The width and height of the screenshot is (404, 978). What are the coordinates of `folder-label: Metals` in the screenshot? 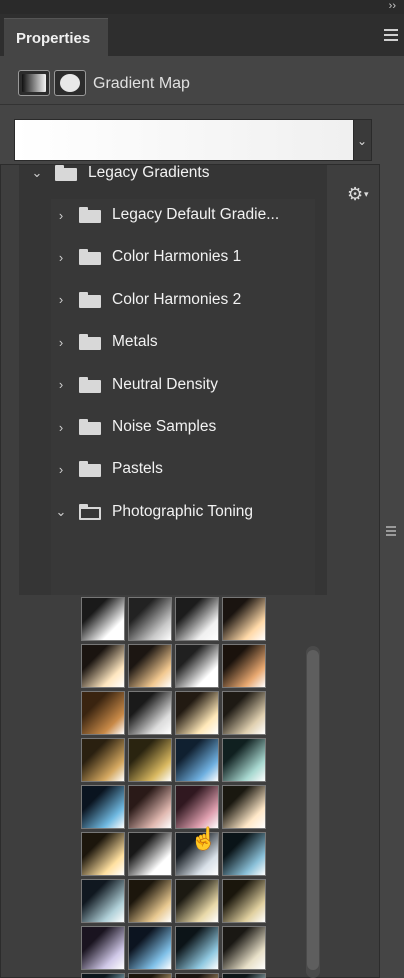 It's located at (135, 342).